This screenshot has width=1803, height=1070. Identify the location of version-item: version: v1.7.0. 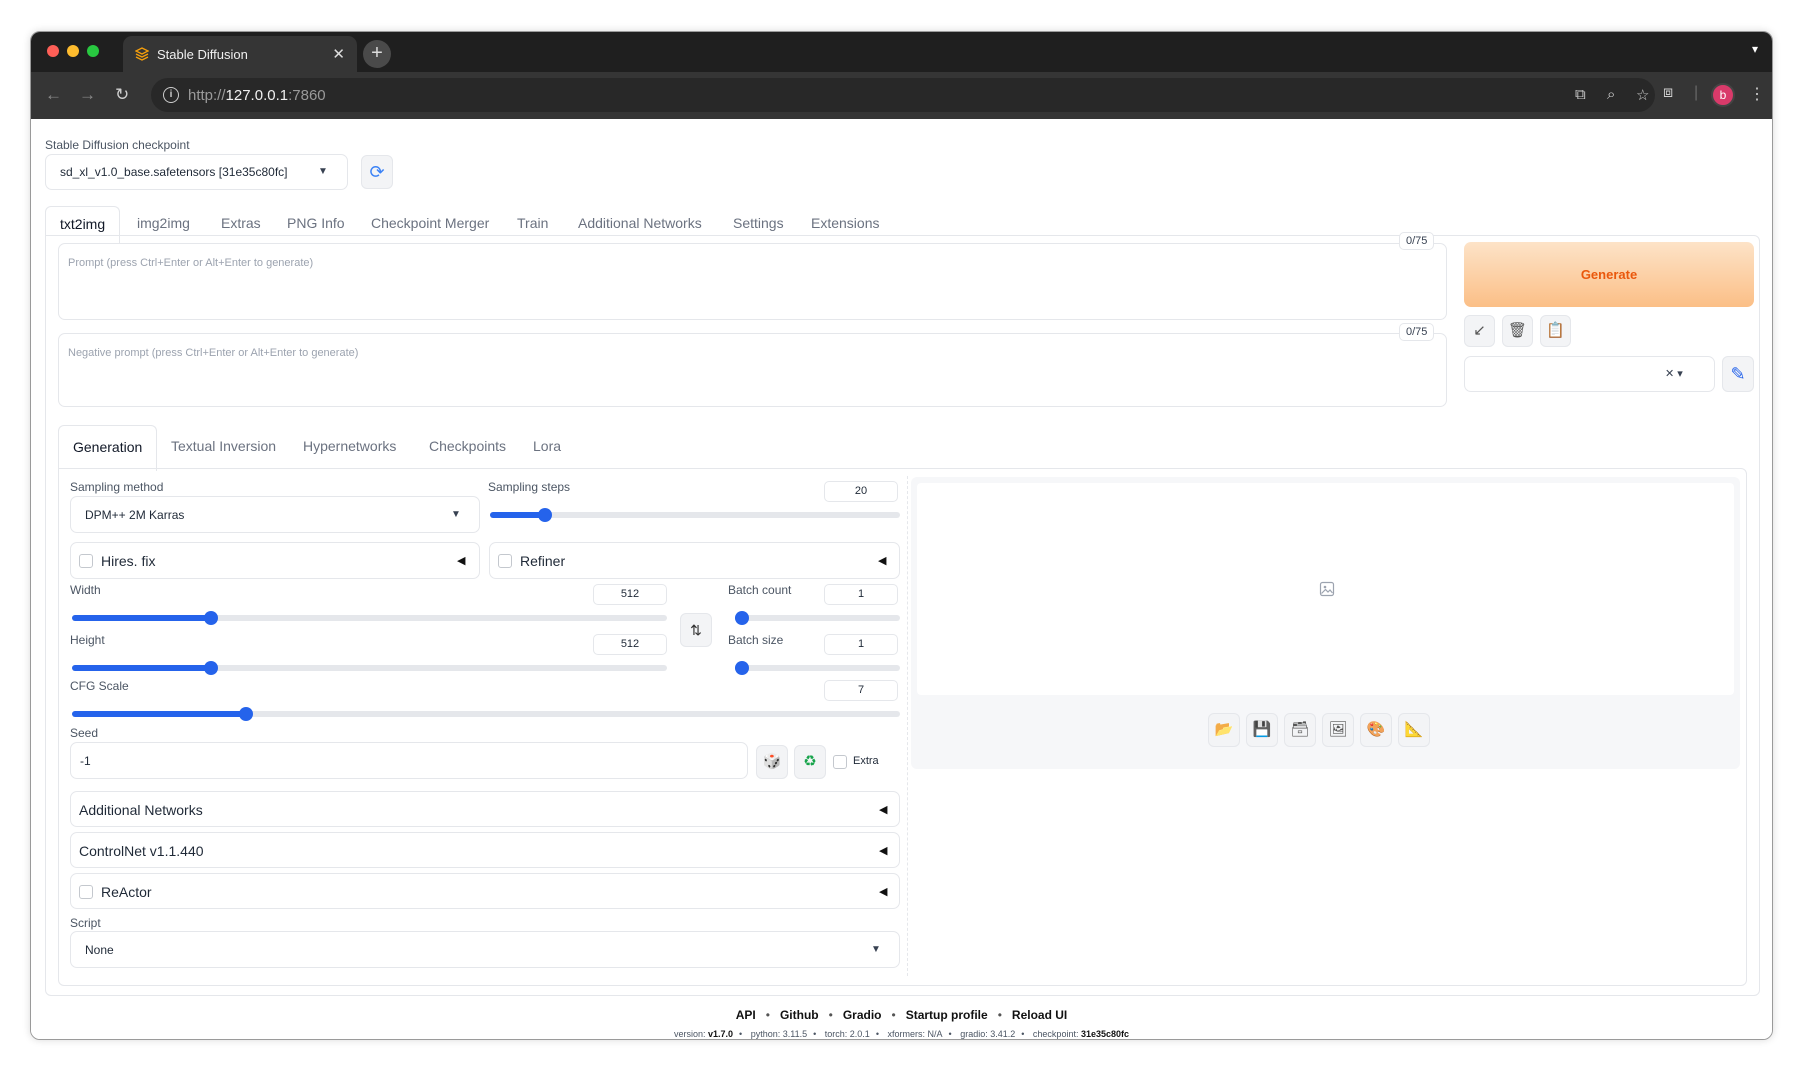
(703, 1034).